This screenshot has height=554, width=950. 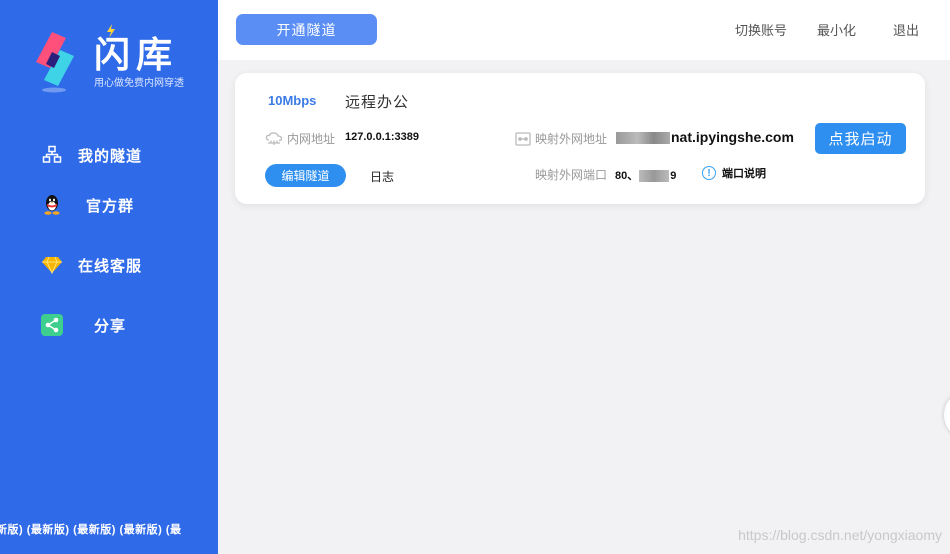 I want to click on local-address-value: 127.0.0.1:3389, so click(x=382, y=137).